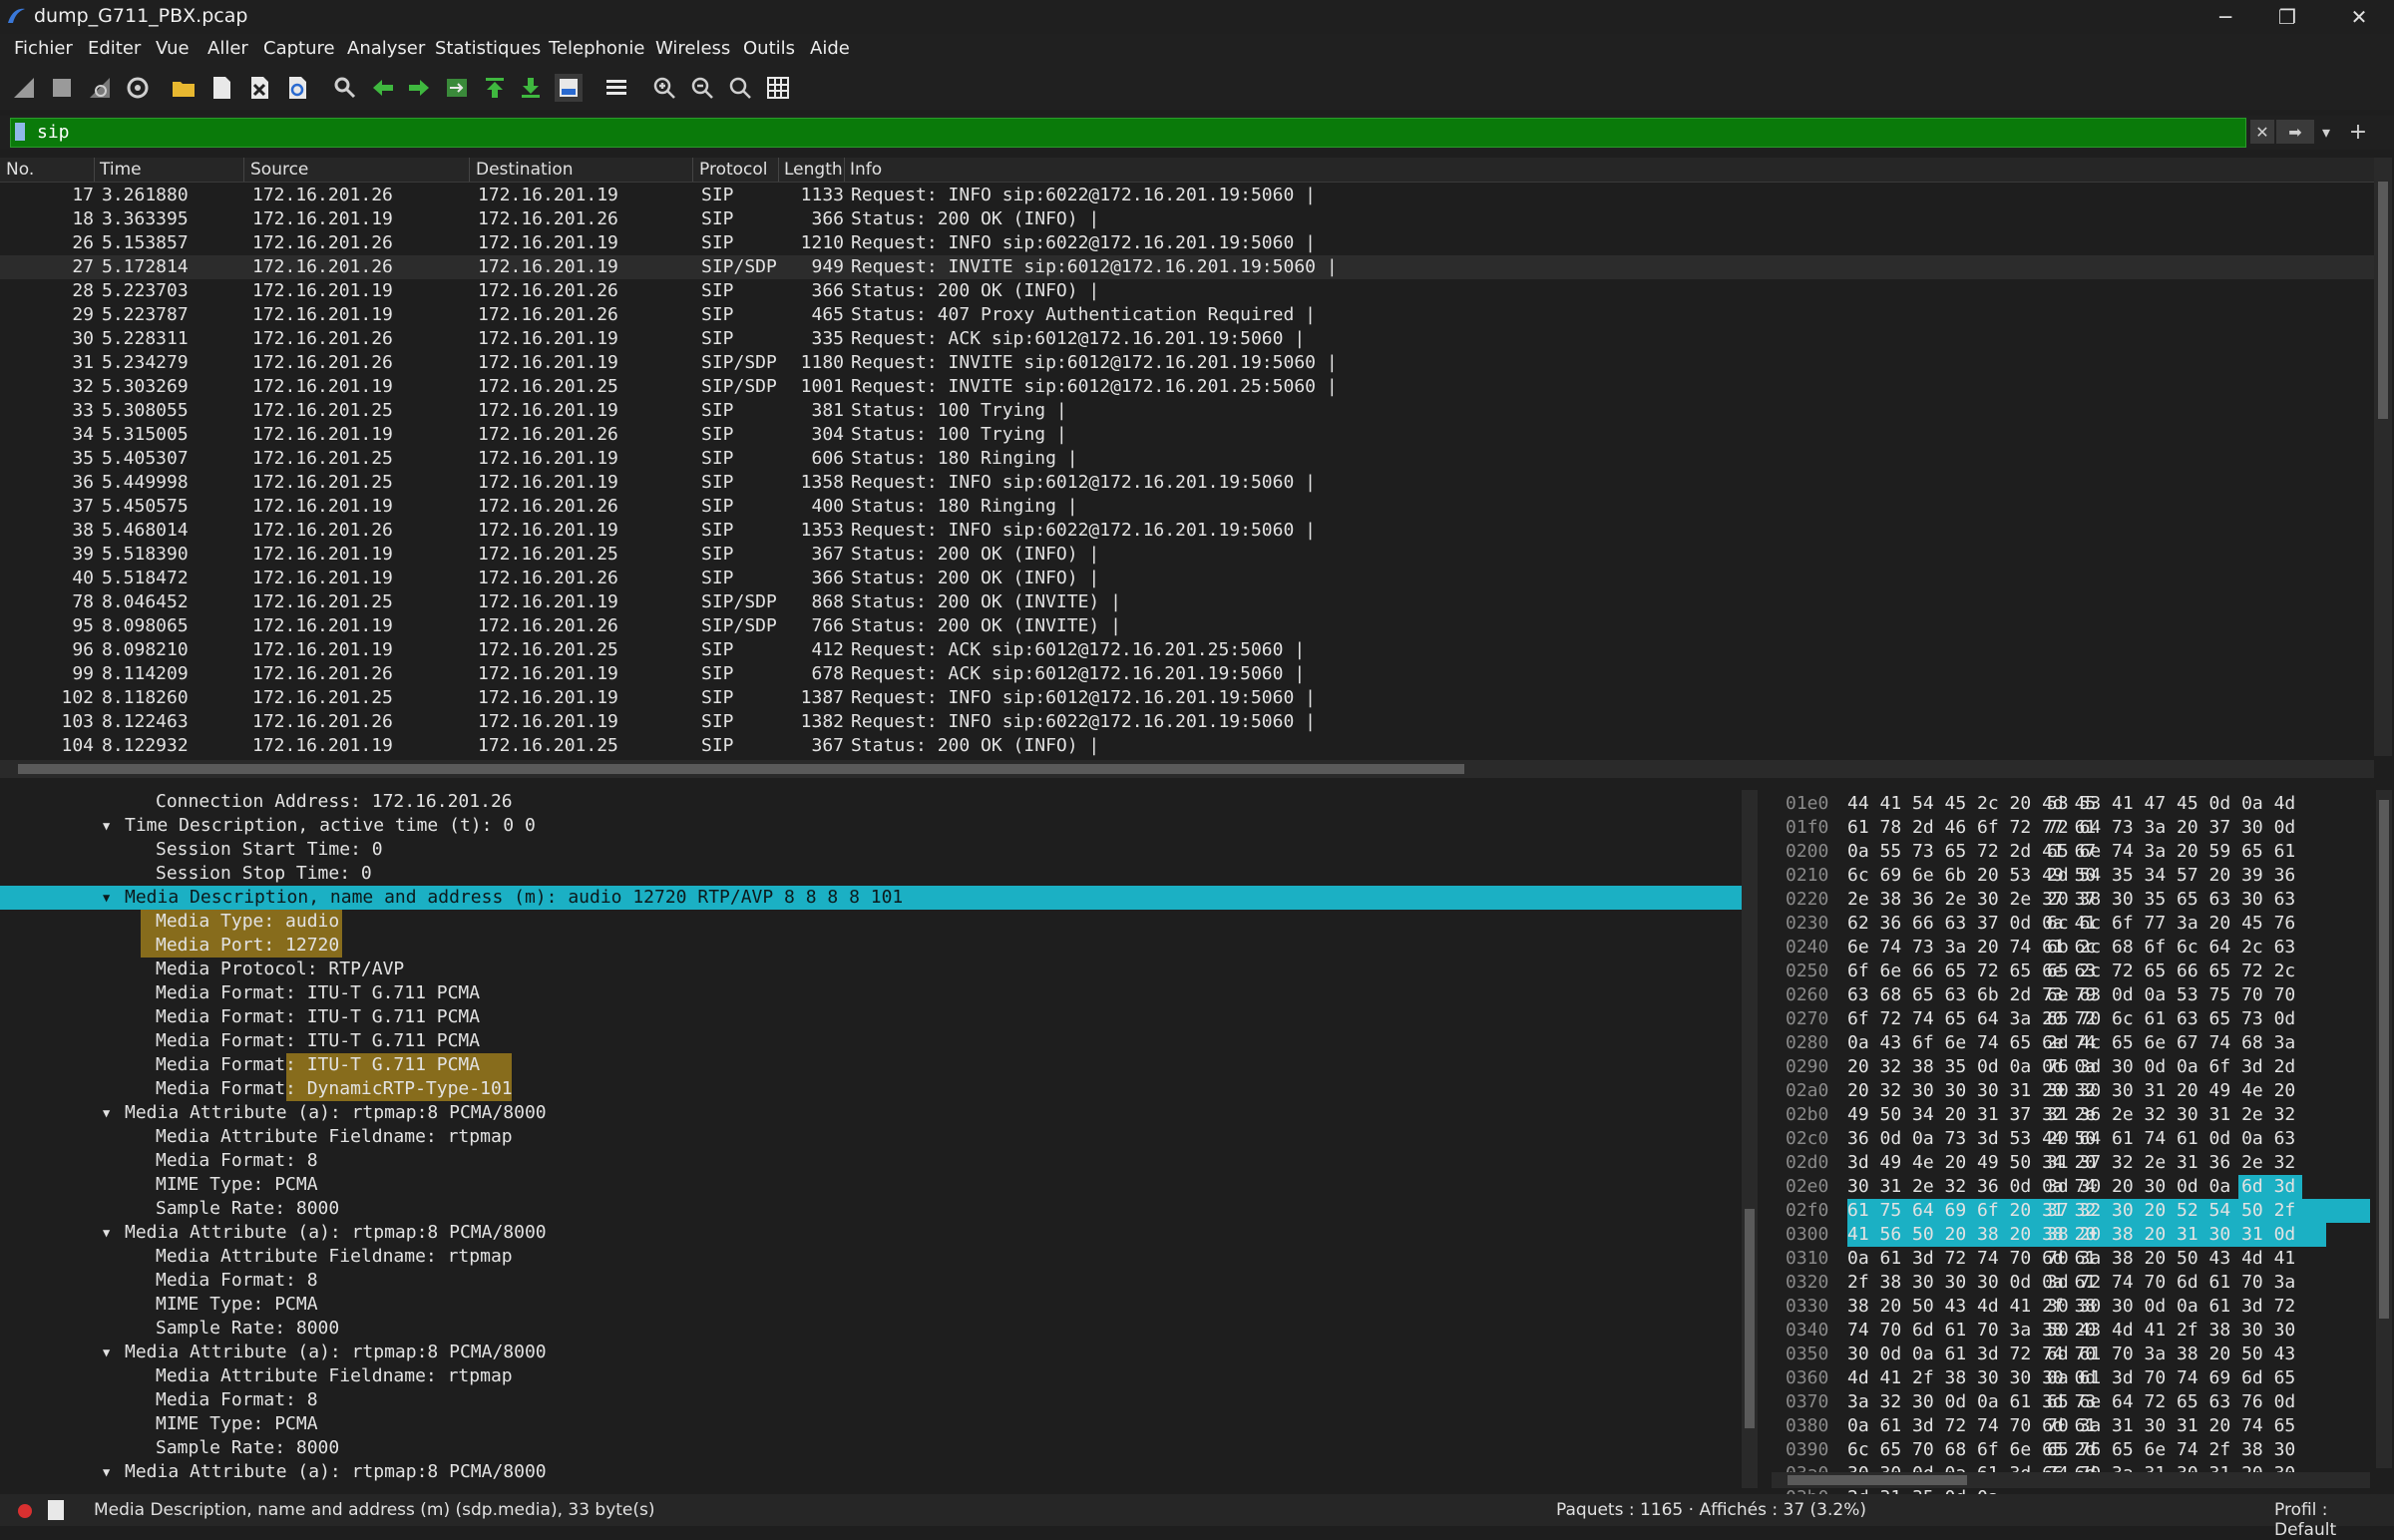 This screenshot has height=1540, width=2394. What do you see at coordinates (1128, 133) in the screenshot?
I see `display-filter-input: sip` at bounding box center [1128, 133].